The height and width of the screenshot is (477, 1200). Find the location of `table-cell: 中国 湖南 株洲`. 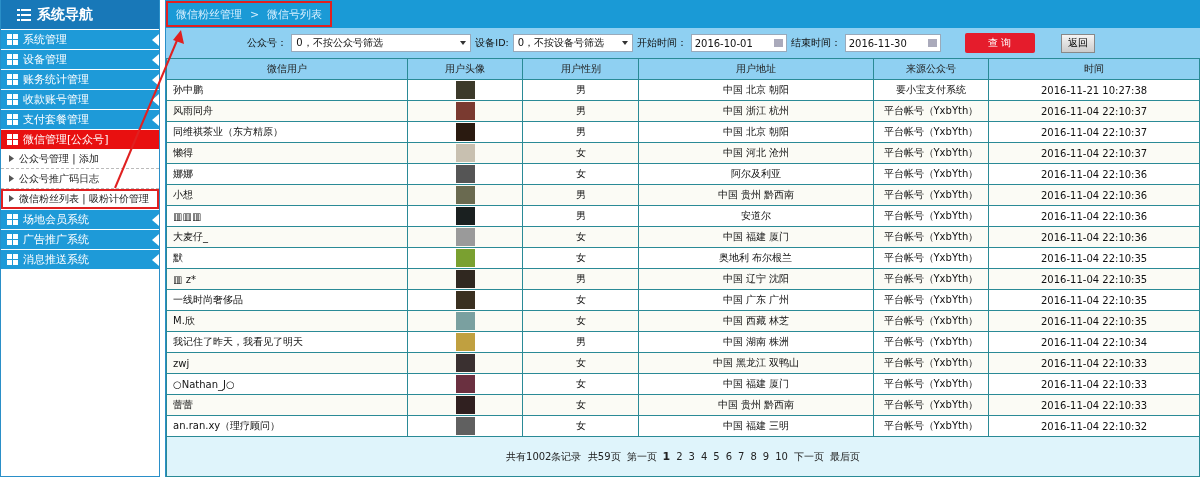

table-cell: 中国 湖南 株洲 is located at coordinates (756, 342).